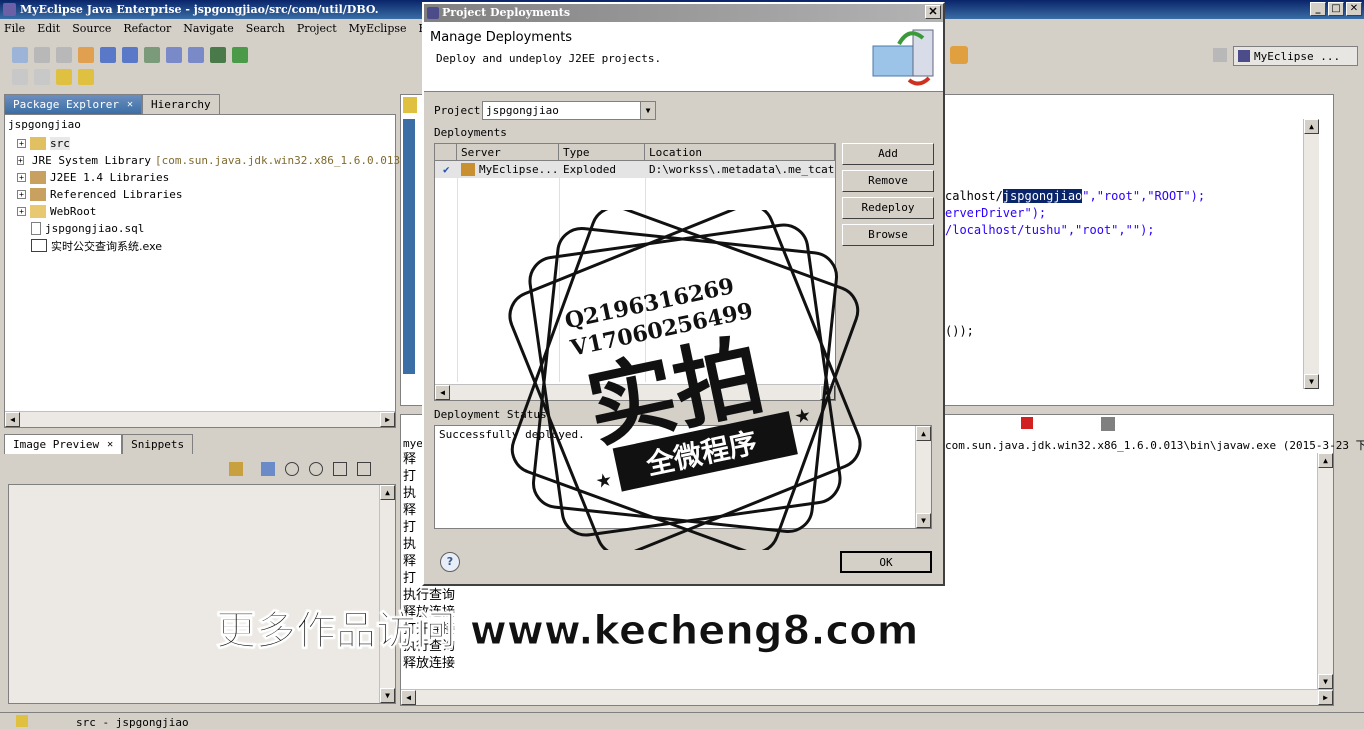 This screenshot has height=729, width=1364. Describe the element at coordinates (240, 55) in the screenshot. I see `external-tools-icon` at that location.